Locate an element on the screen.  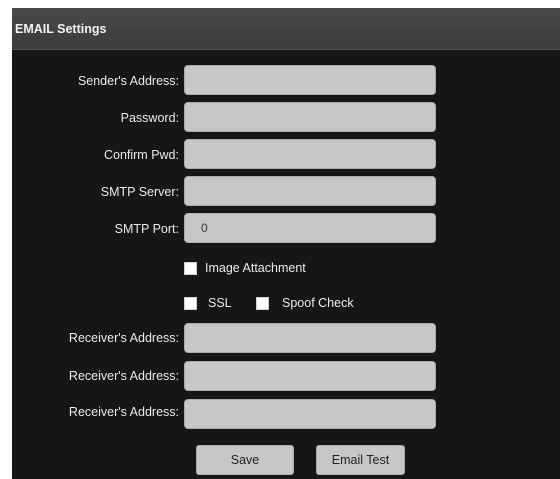
smtp-server-input is located at coordinates (310, 191).